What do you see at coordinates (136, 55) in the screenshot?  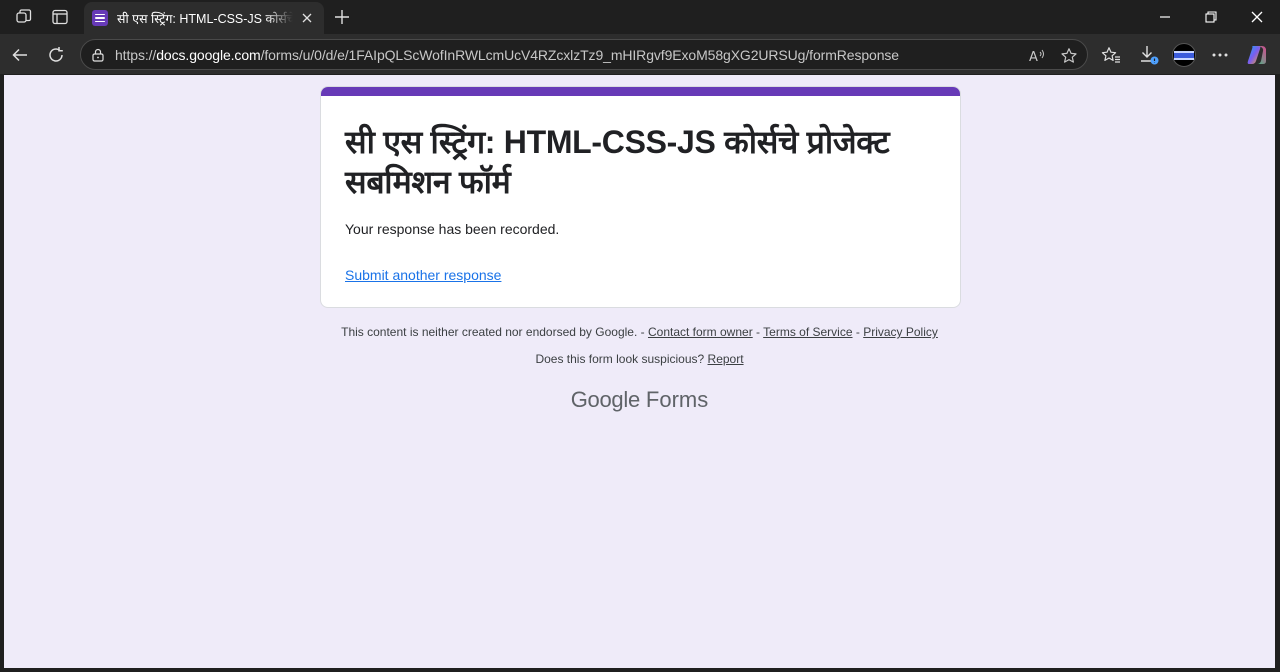 I see `url-scheme: https://` at bounding box center [136, 55].